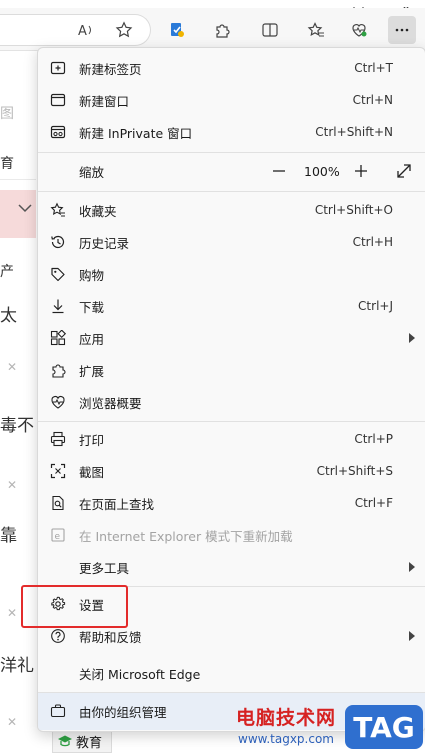  I want to click on chevron-down-icon, so click(25, 208).